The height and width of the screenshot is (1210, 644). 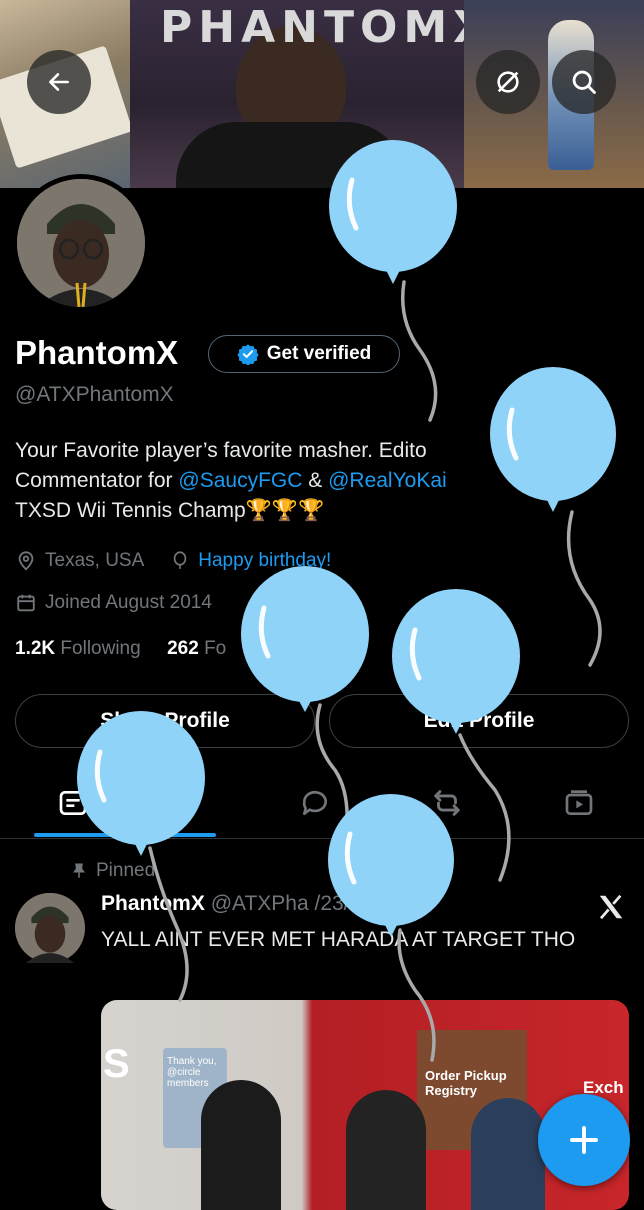 I want to click on pinned-label-row: Pinned, so click(x=112, y=871).